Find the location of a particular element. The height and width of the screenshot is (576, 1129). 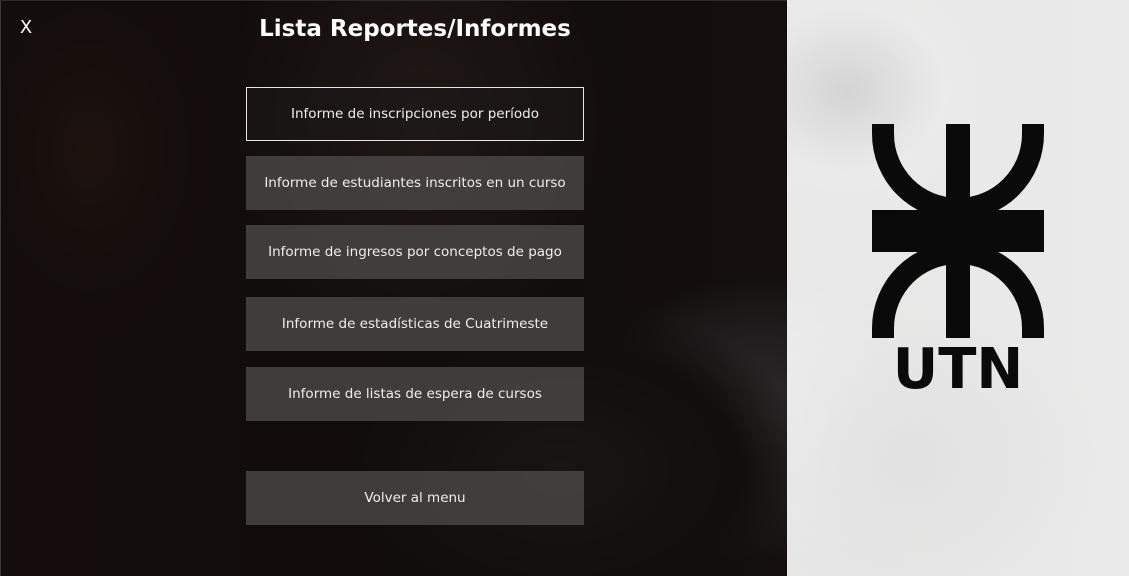

button-label: Informe de listas de espera de cursos is located at coordinates (415, 394).